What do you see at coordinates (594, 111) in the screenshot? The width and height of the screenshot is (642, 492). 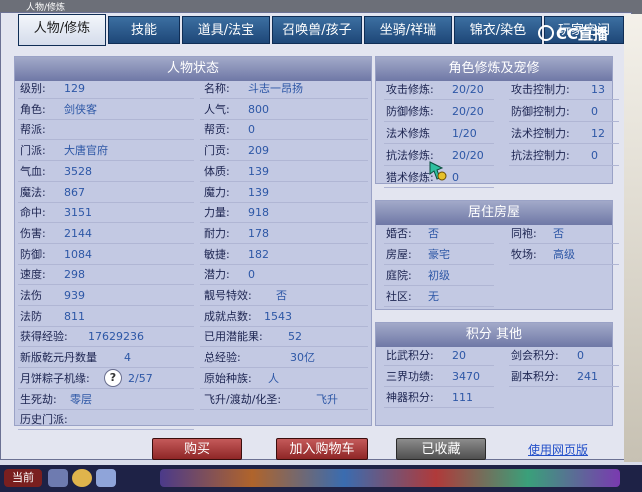 I see `cultivation-right-value: 0` at bounding box center [594, 111].